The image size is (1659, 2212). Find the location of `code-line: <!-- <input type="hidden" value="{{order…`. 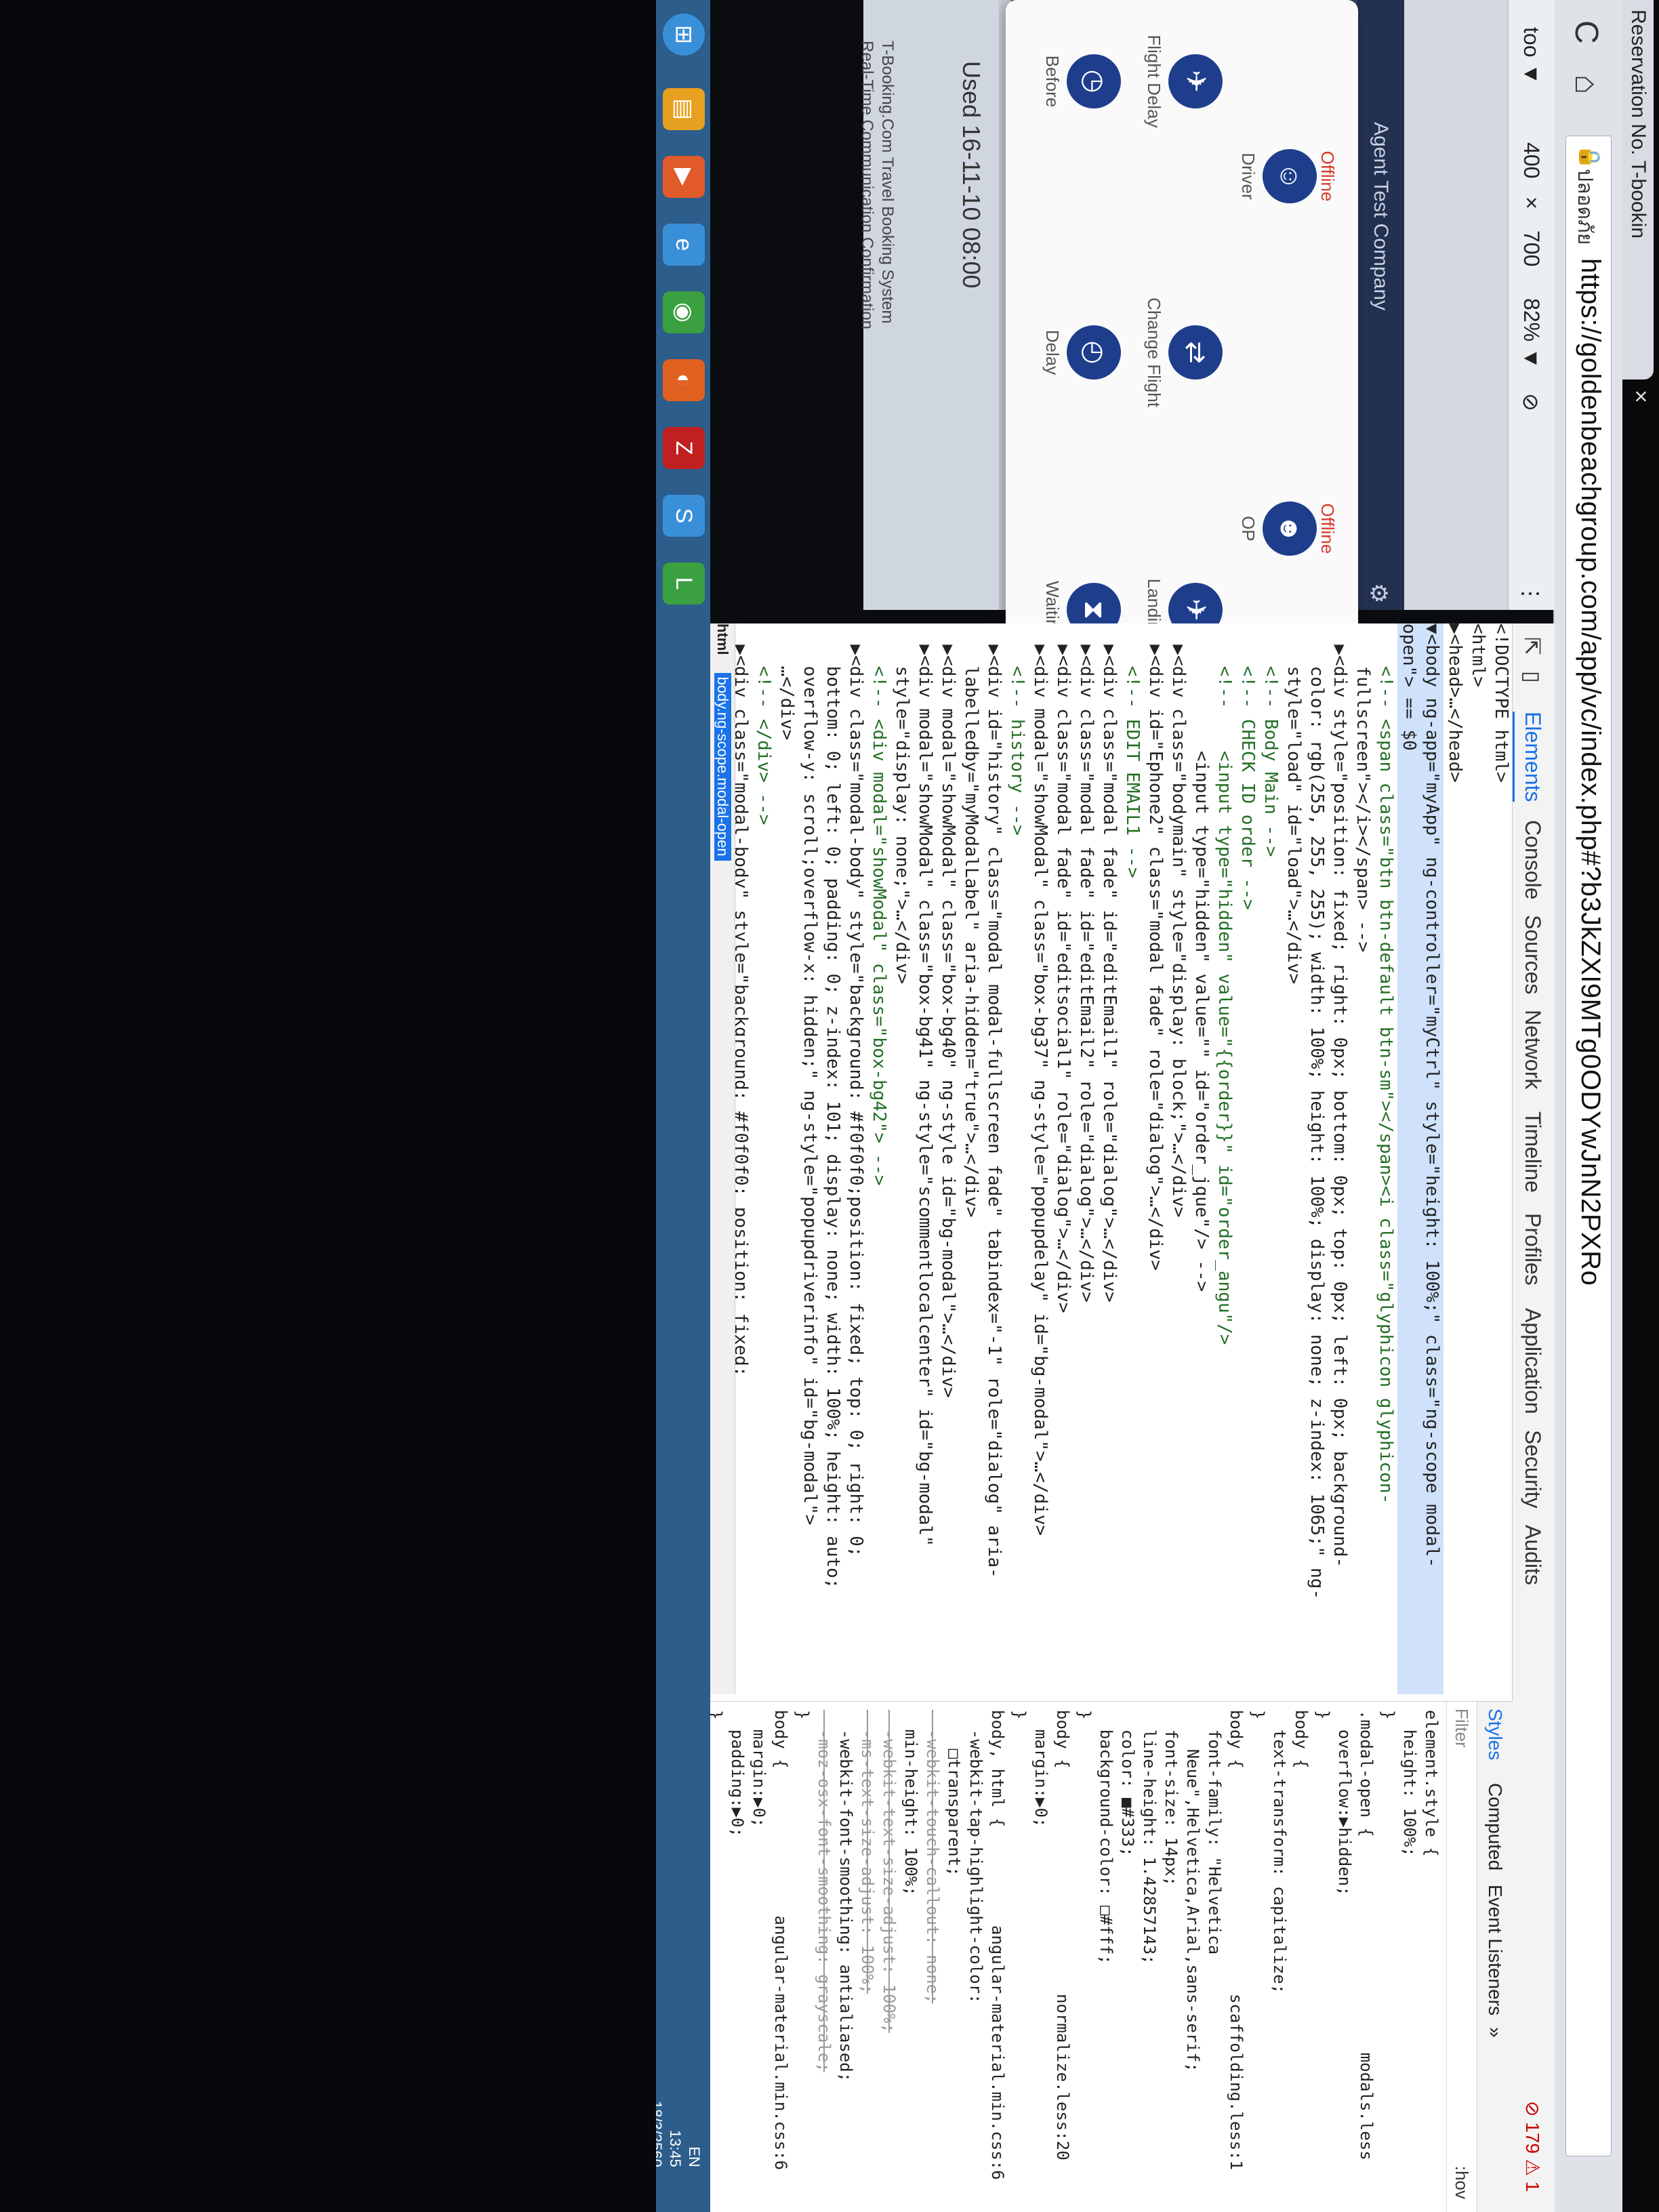

code-line: <!-- <input type="hidden" value="{{order… is located at coordinates (1224, 1158).